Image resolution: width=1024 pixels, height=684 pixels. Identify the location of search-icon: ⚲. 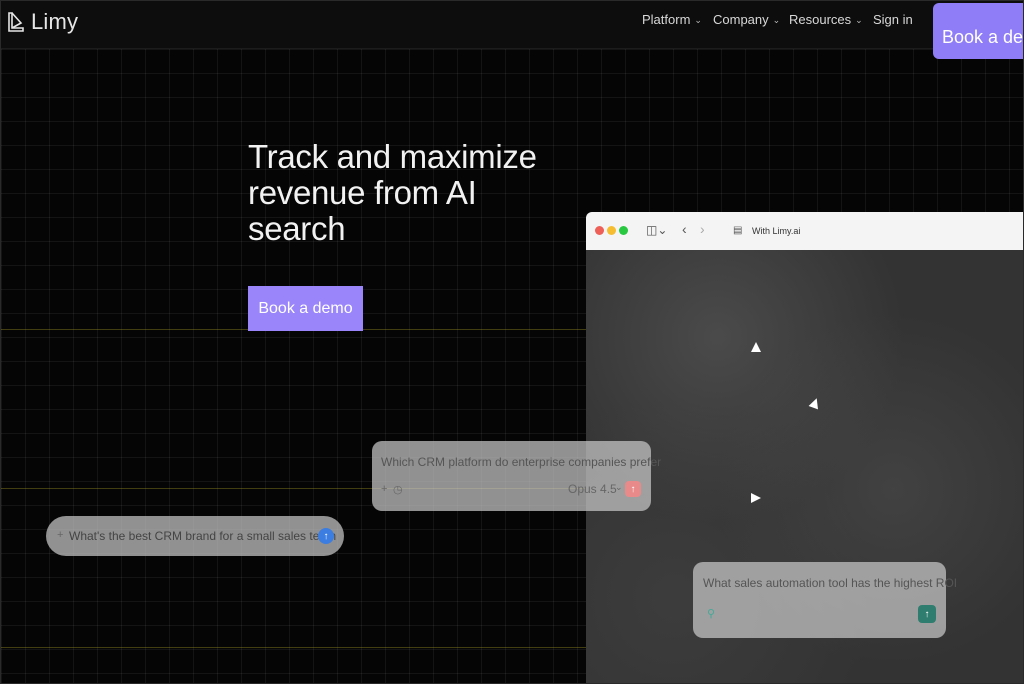
(711, 613).